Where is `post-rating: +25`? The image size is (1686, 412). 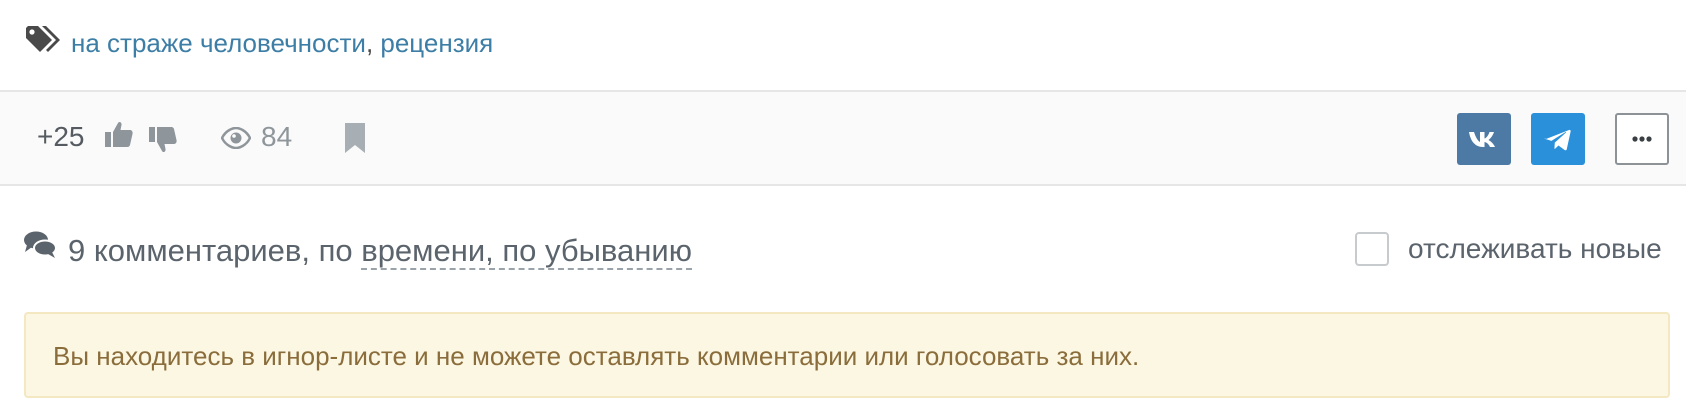
post-rating: +25 is located at coordinates (61, 136).